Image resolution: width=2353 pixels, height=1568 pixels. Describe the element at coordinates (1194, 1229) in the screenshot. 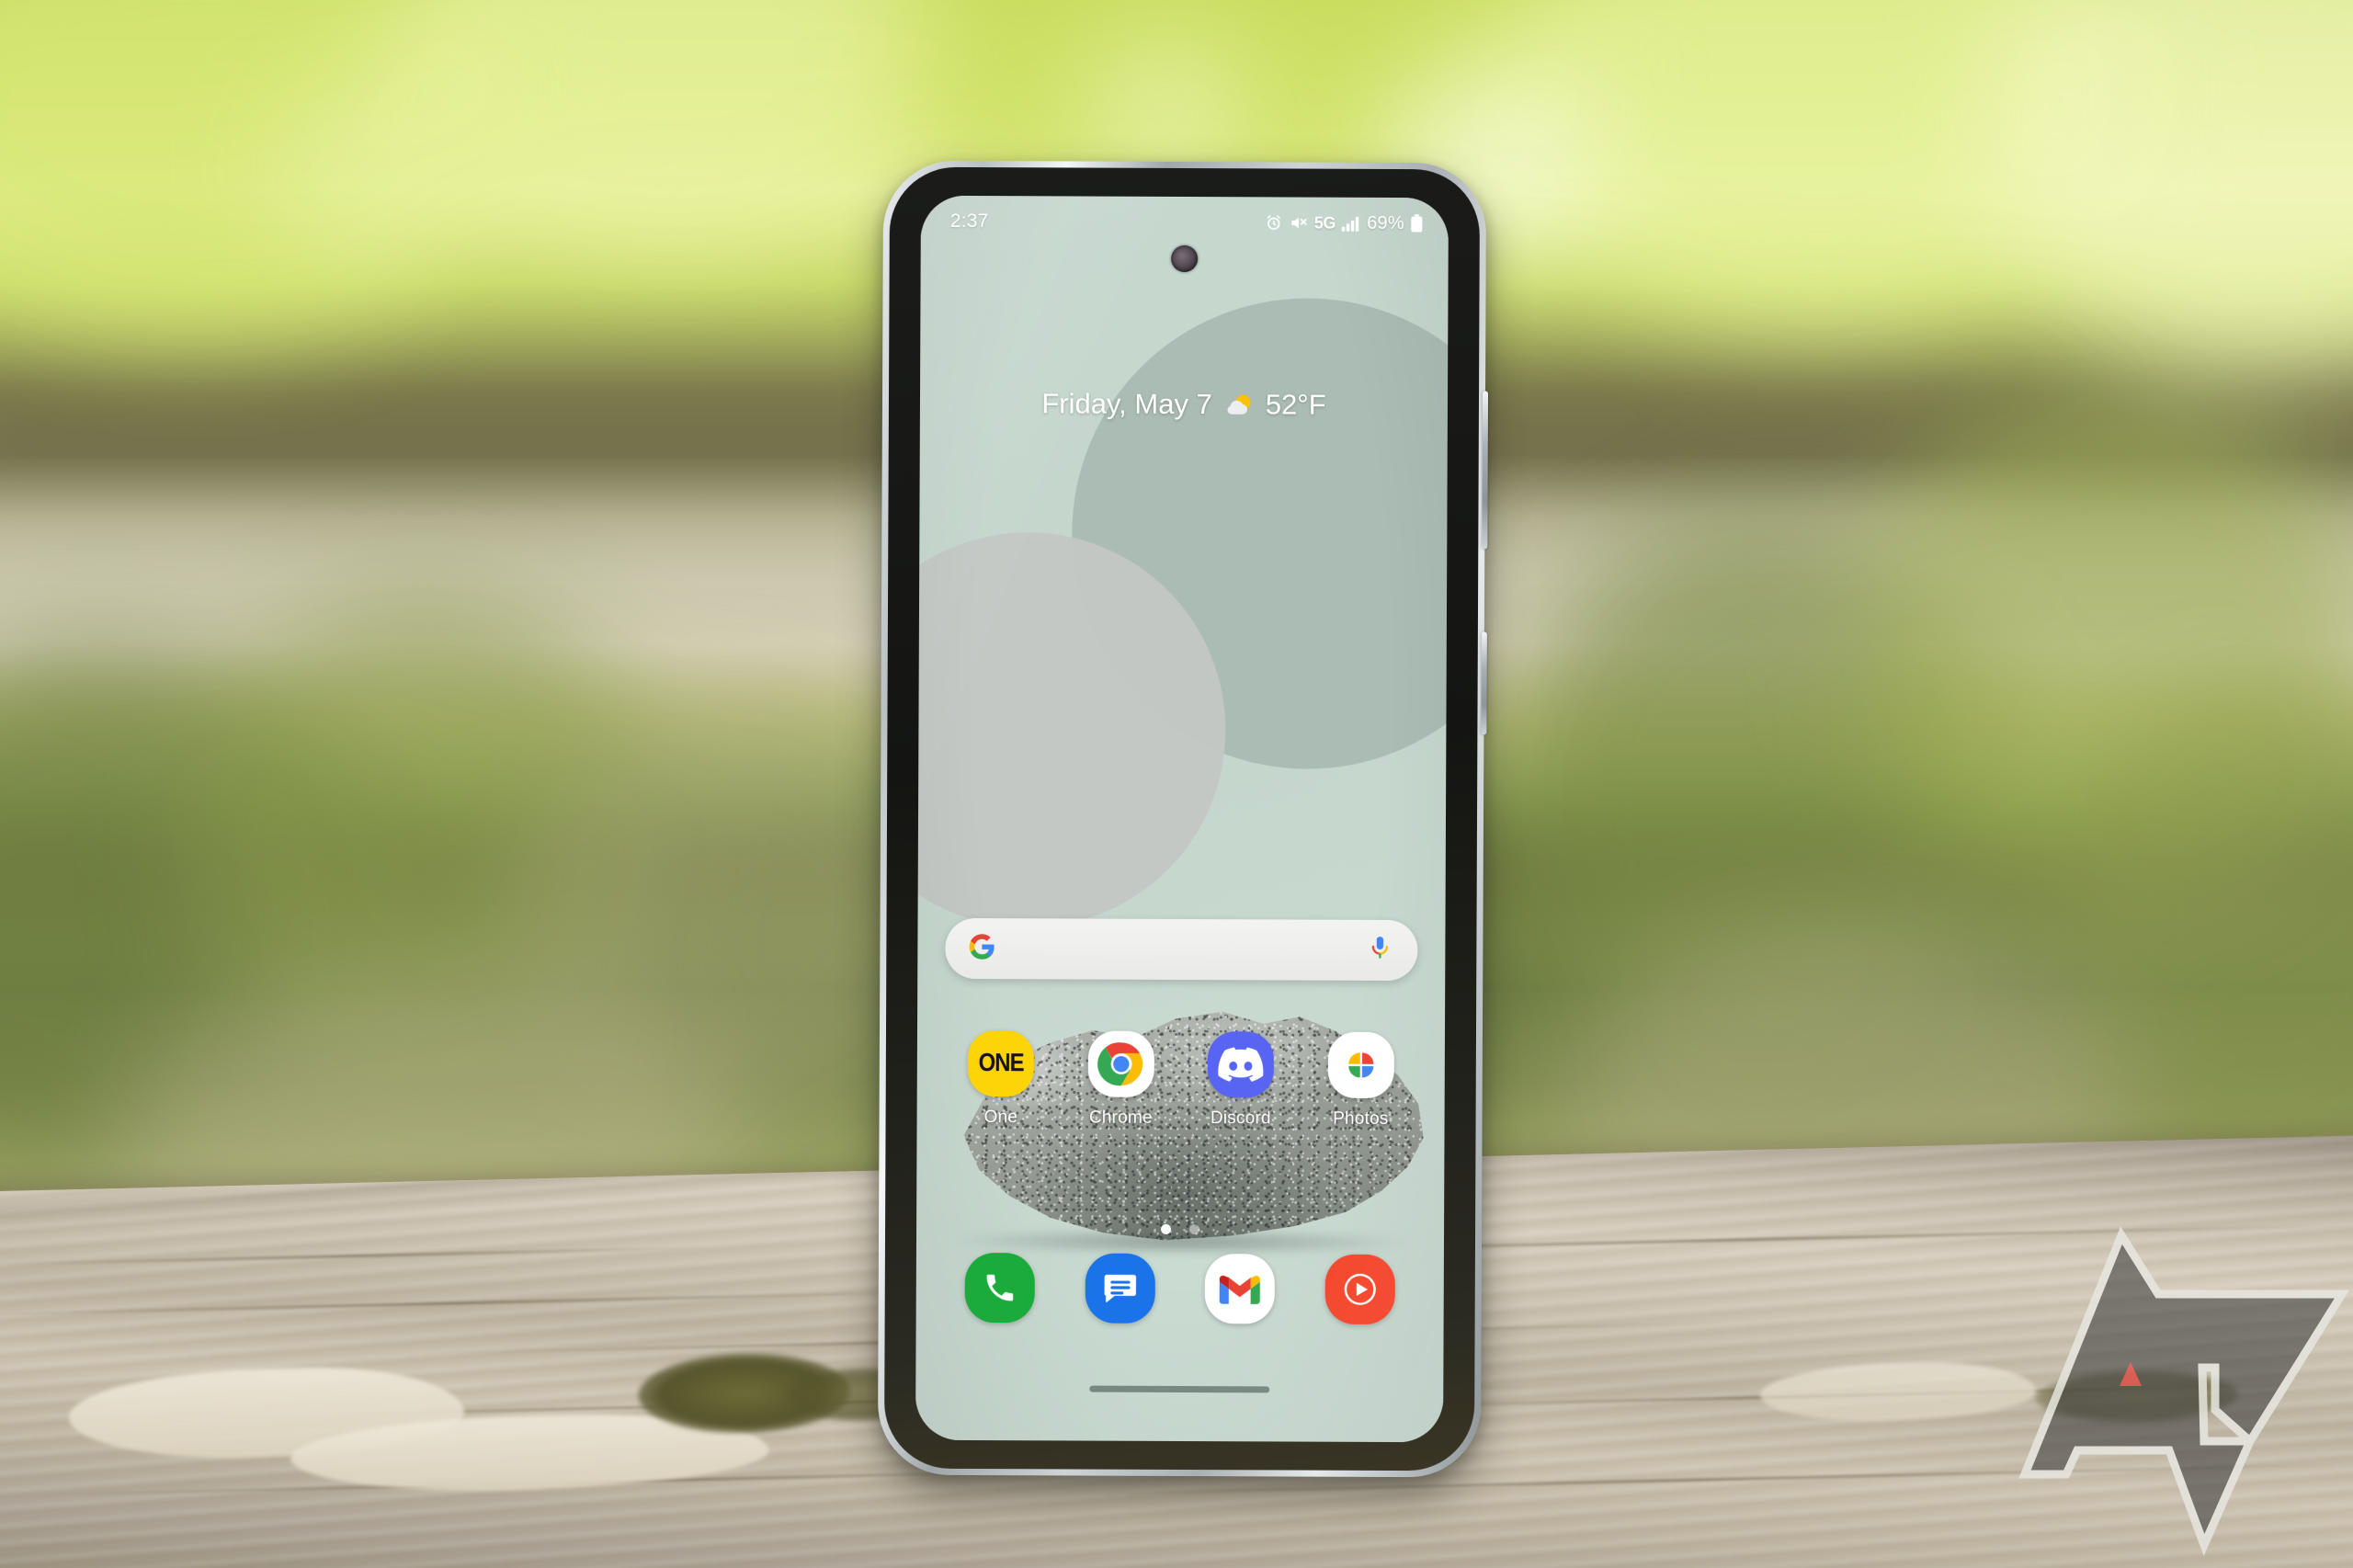

I see `page-dot` at that location.